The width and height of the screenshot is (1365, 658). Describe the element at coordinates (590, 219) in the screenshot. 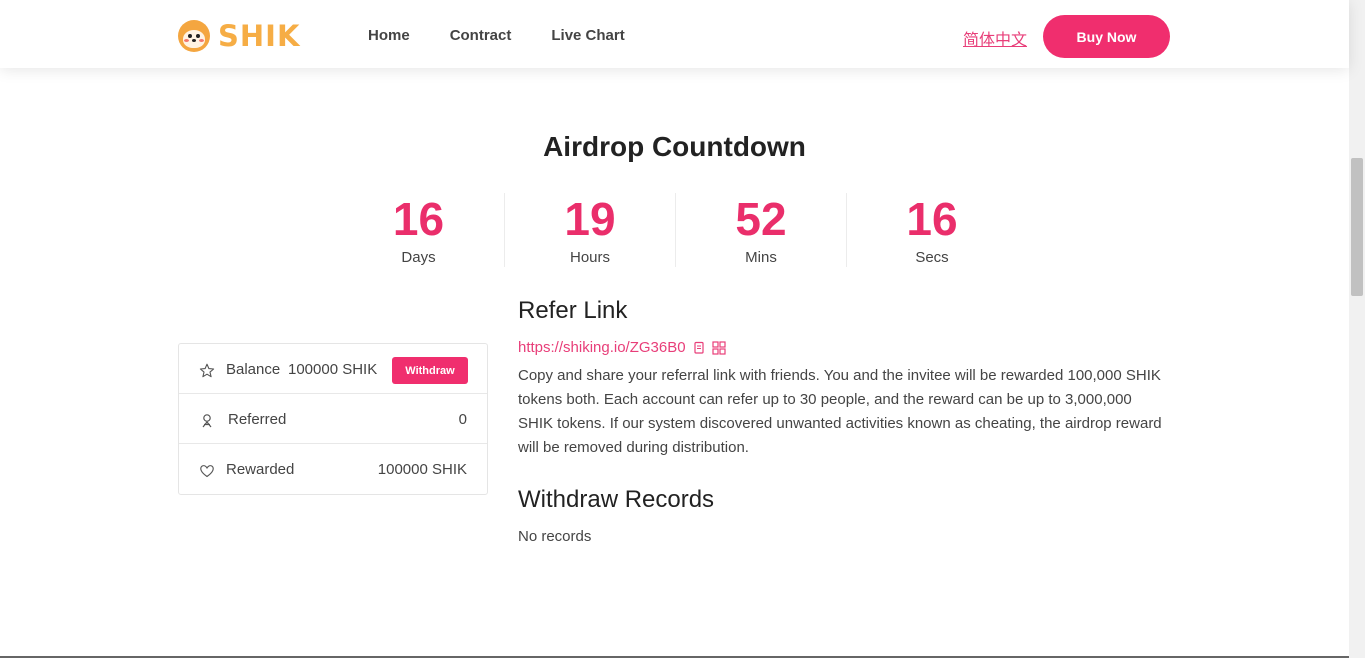

I see `hours-value: 19` at that location.